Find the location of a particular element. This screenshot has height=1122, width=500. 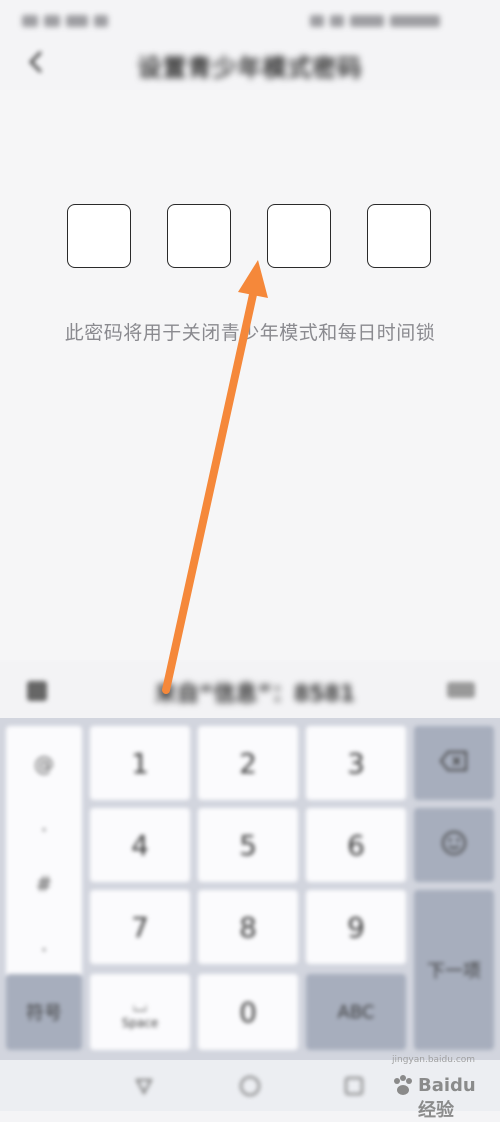

key-0: 0 is located at coordinates (248, 1012).